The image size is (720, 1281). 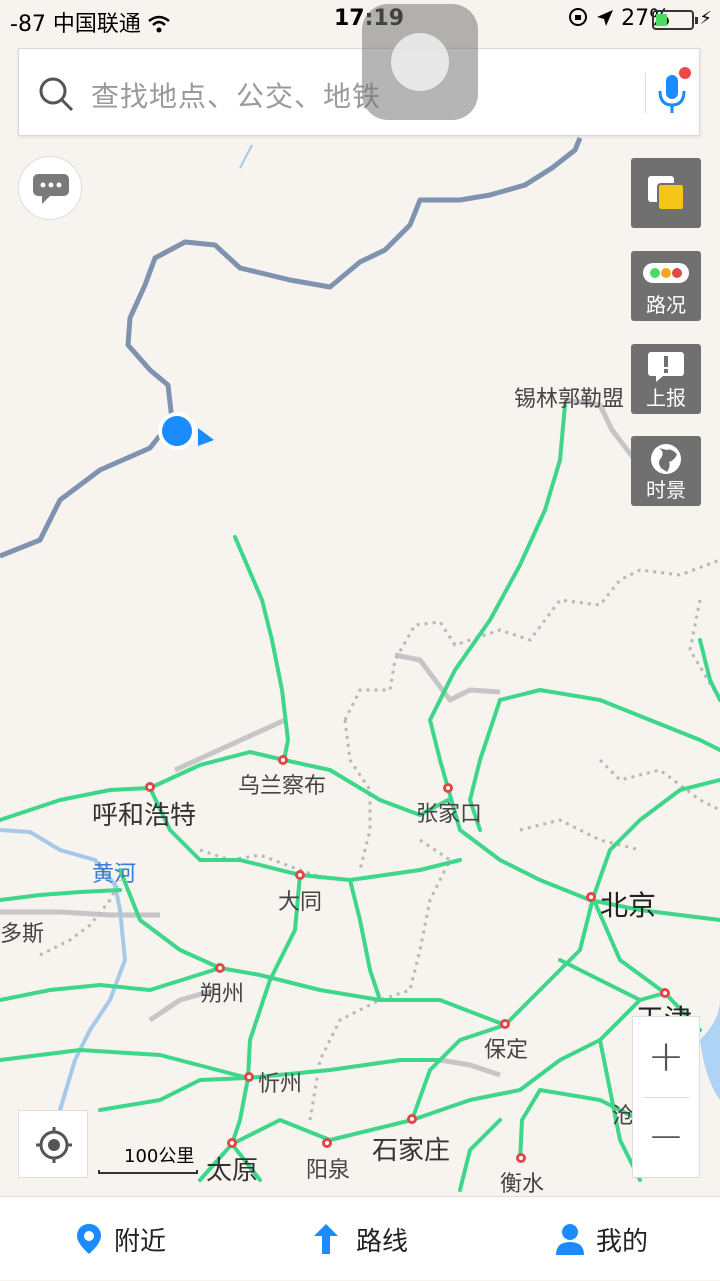 What do you see at coordinates (705, 18) in the screenshot?
I see `charging-icon: ⚡` at bounding box center [705, 18].